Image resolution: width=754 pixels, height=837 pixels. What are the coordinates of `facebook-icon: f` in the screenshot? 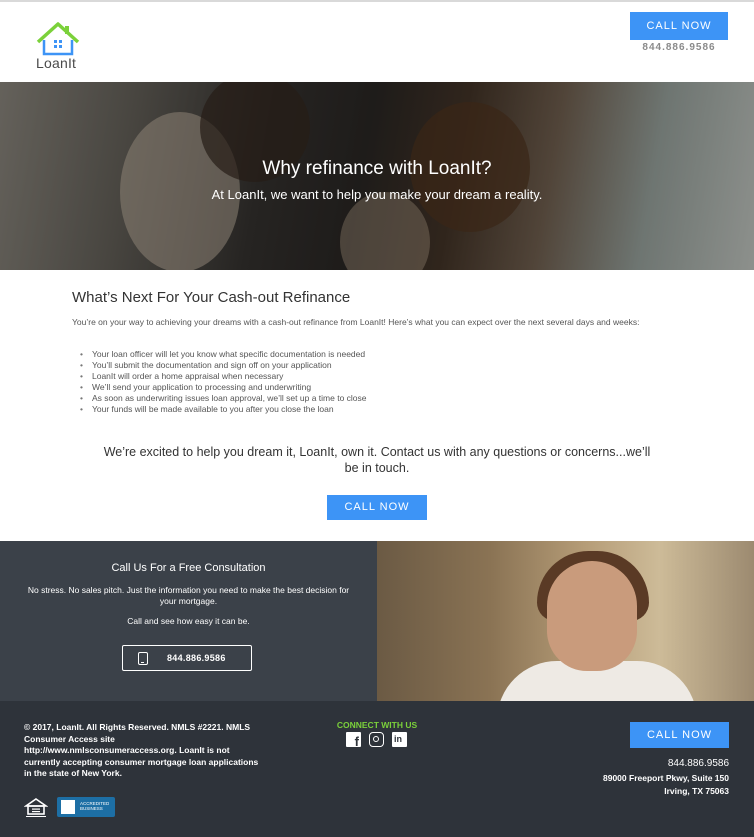 It's located at (353, 740).